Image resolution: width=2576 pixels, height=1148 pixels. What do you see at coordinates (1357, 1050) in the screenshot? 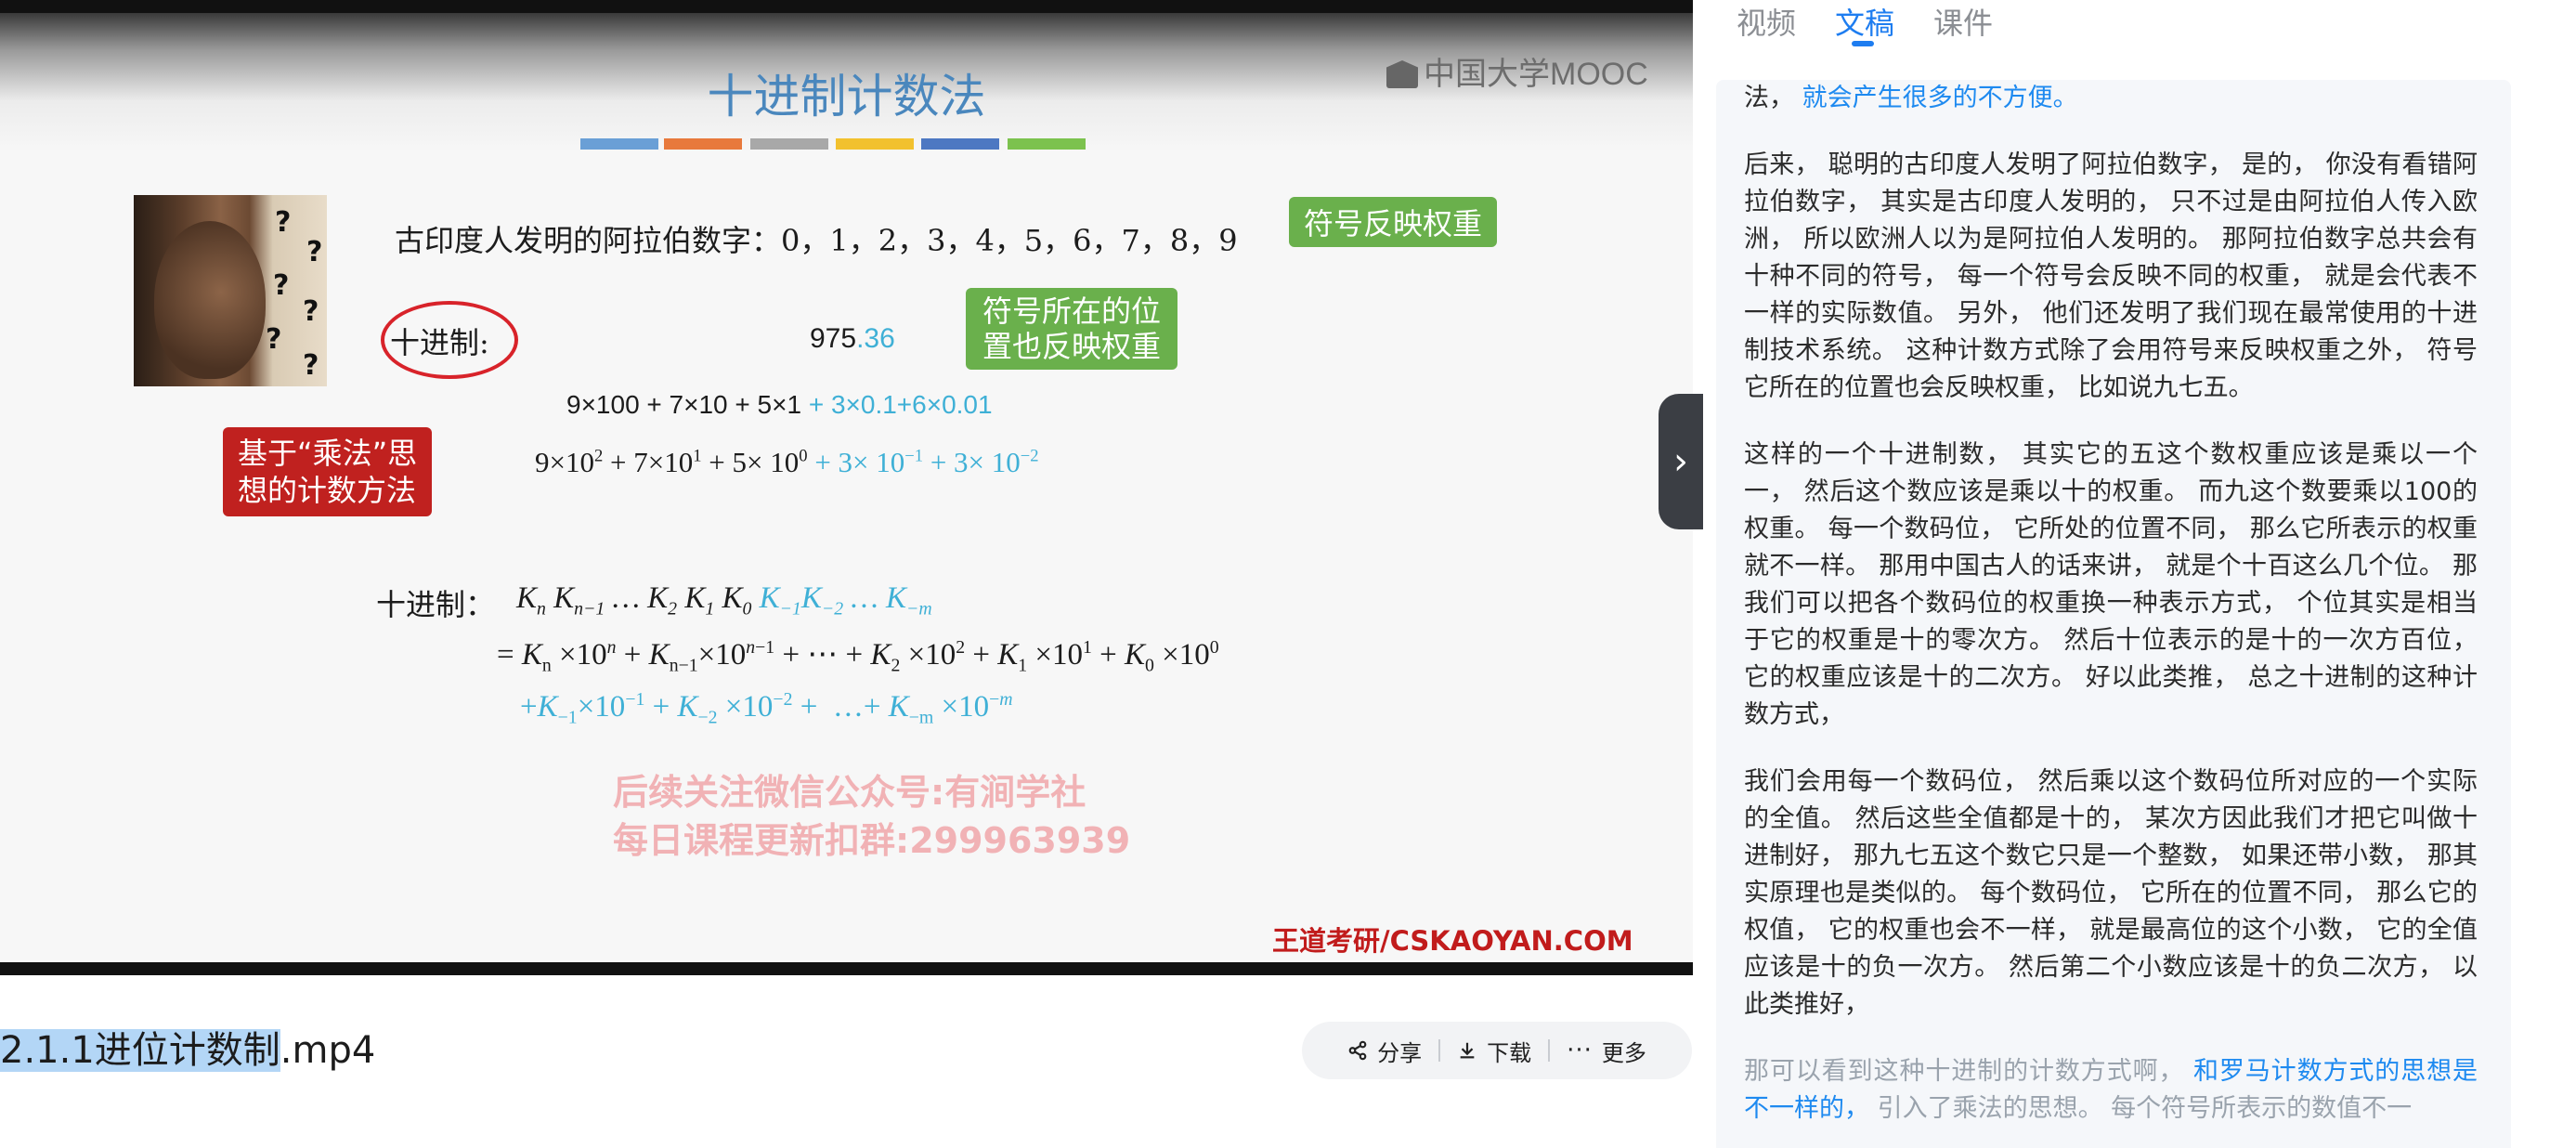
I see `share-icon` at bounding box center [1357, 1050].